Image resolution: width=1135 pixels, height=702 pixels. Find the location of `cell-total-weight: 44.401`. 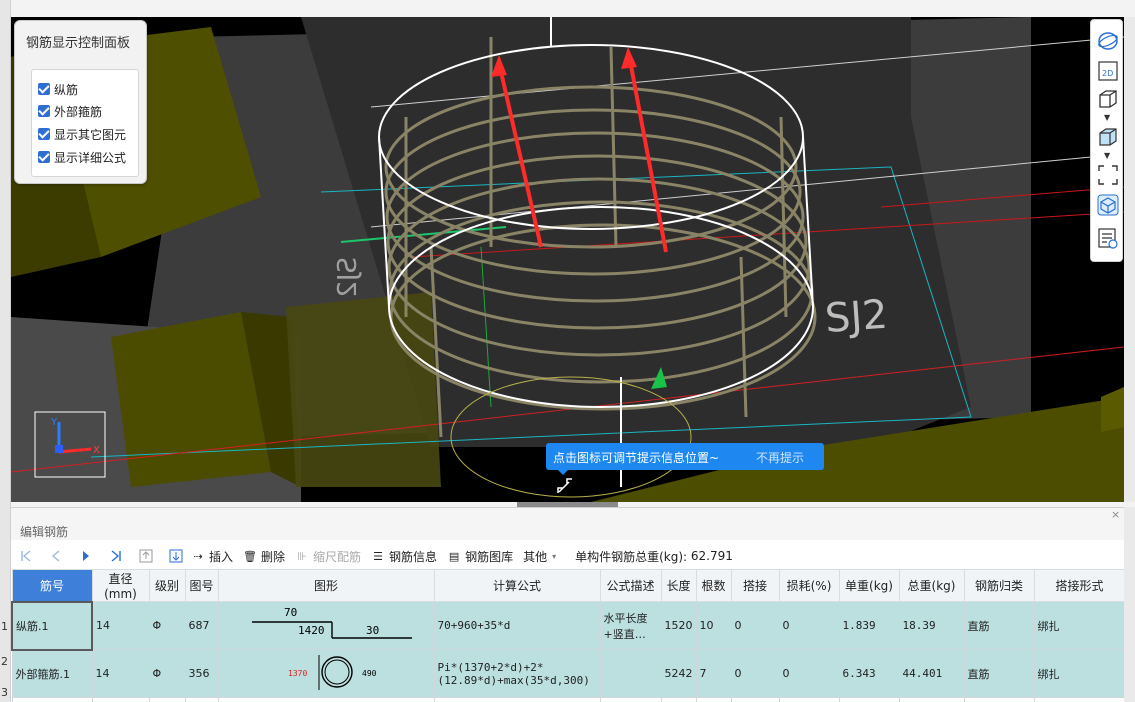

cell-total-weight: 44.401 is located at coordinates (931, 673).